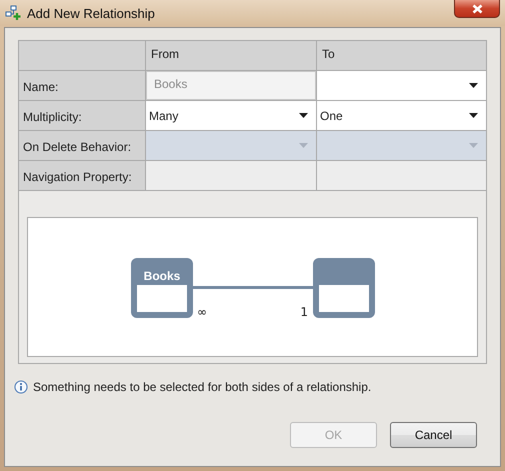 The height and width of the screenshot is (471, 505). I want to click on multiplicity-label: ∞, so click(202, 312).